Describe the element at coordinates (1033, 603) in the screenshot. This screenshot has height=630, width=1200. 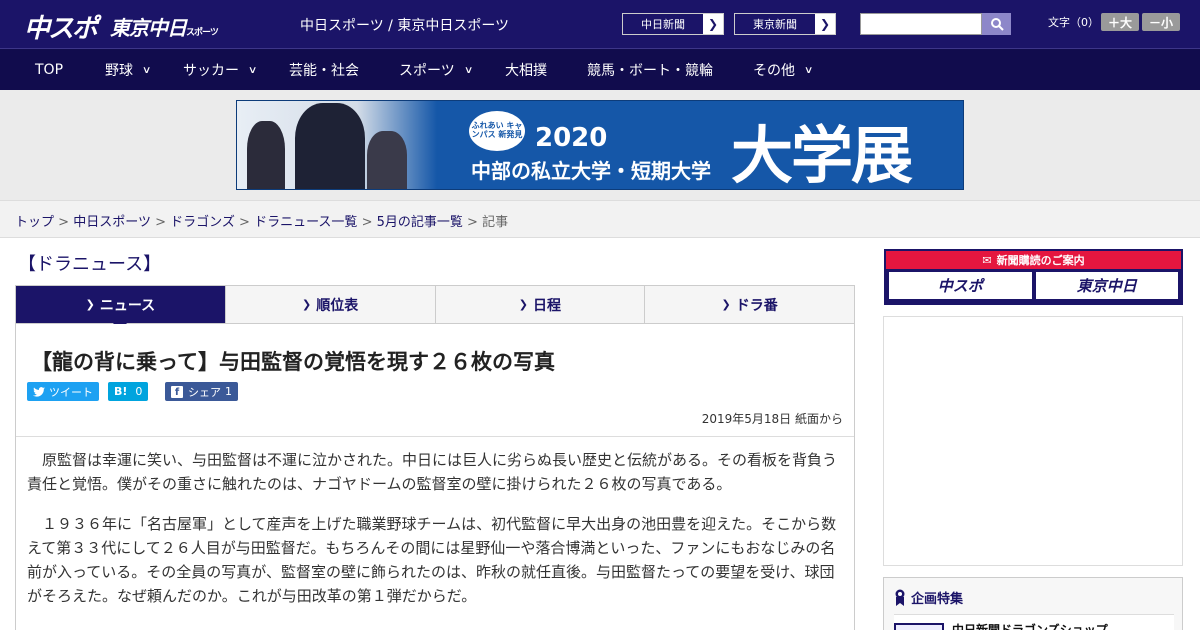
I see `feature-box: 企画特集 中日新聞ドラゴンズショップ` at that location.